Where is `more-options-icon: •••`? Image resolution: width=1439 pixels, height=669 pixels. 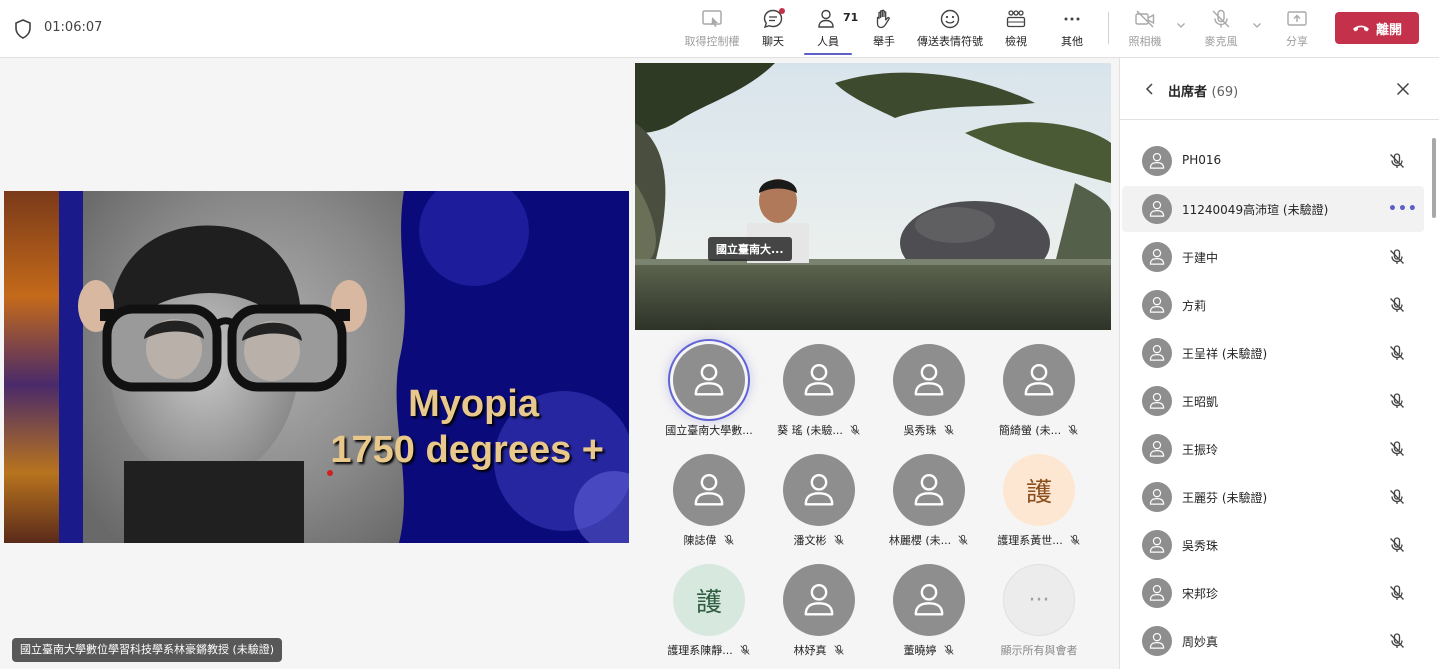
more-options-icon: ••• is located at coordinates (1403, 209).